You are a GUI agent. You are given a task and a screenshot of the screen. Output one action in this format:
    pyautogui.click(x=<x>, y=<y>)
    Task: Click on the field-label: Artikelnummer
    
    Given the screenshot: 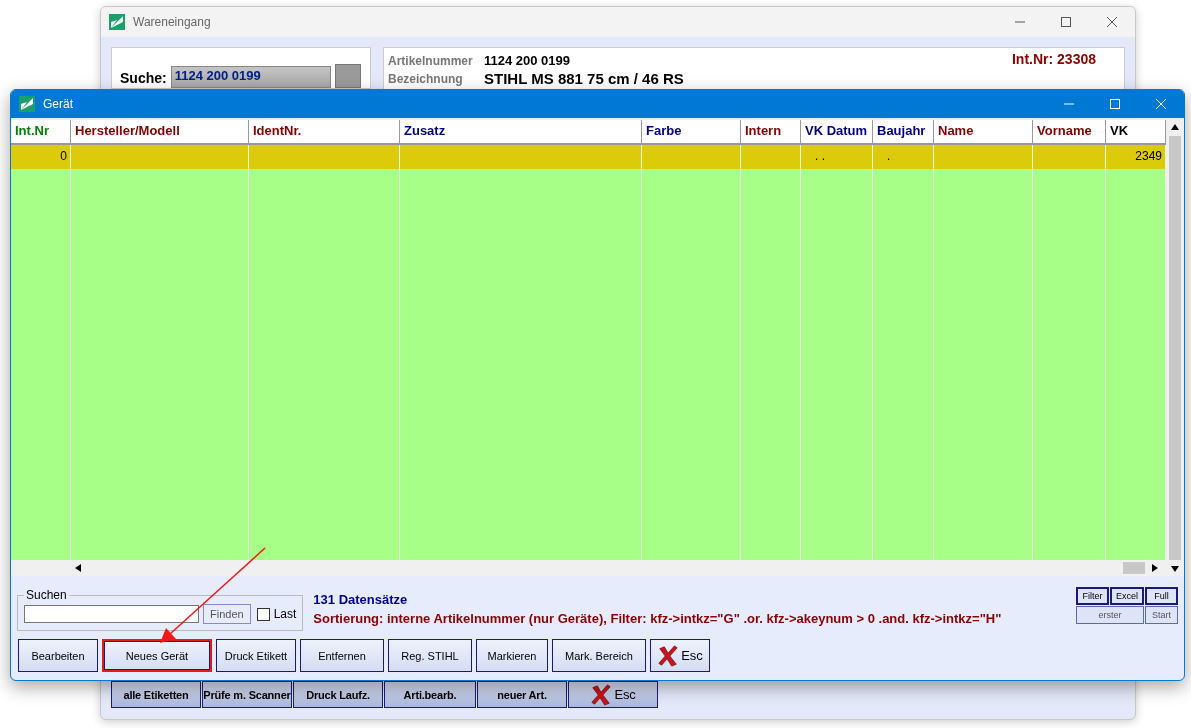 What is the action you would take?
    pyautogui.click(x=431, y=60)
    